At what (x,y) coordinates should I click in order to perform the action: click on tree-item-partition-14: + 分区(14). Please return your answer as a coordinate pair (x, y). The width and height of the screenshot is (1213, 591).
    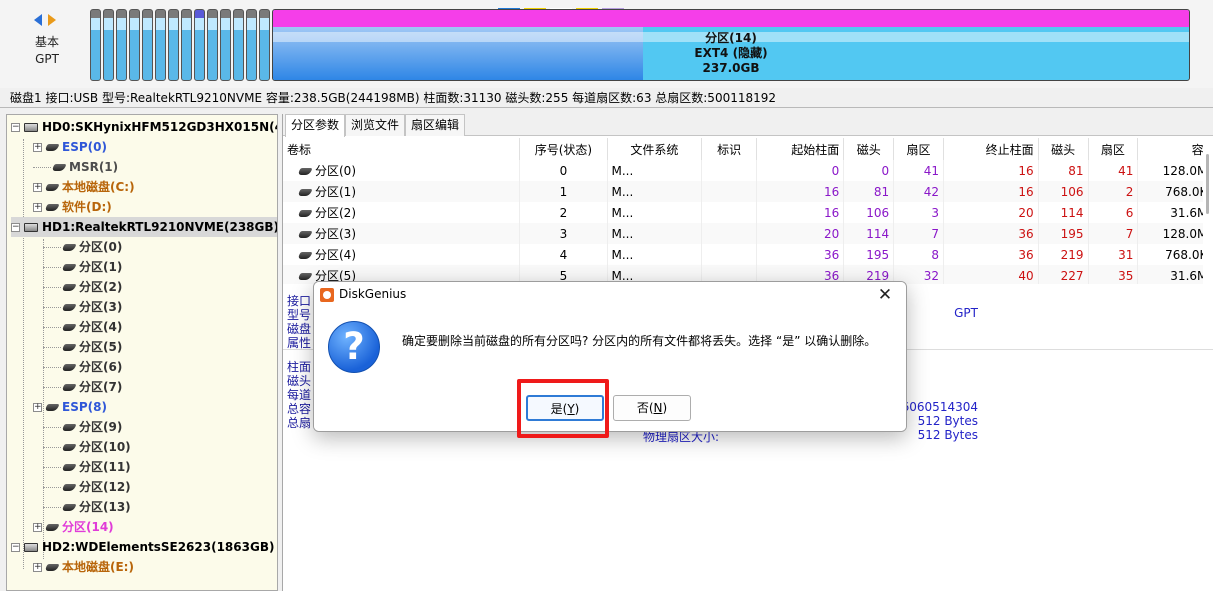
    Looking at the image, I should click on (73, 527).